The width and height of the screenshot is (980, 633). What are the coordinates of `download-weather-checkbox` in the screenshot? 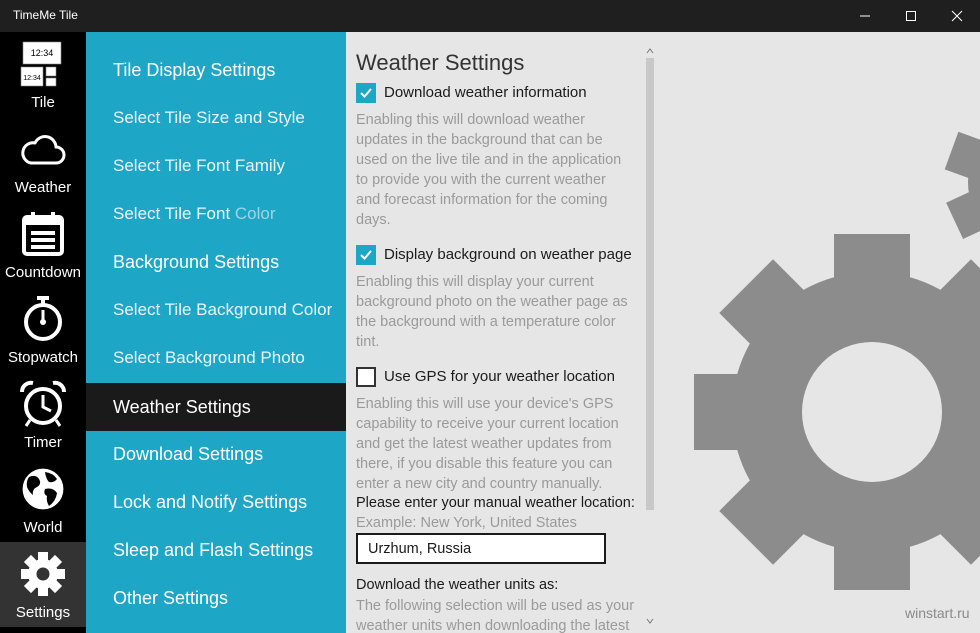 It's located at (366, 93).